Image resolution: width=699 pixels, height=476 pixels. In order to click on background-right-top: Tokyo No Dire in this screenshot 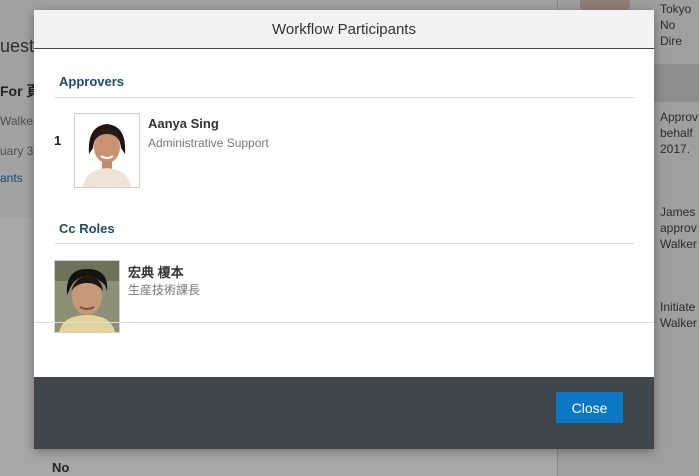, I will do `click(676, 25)`.